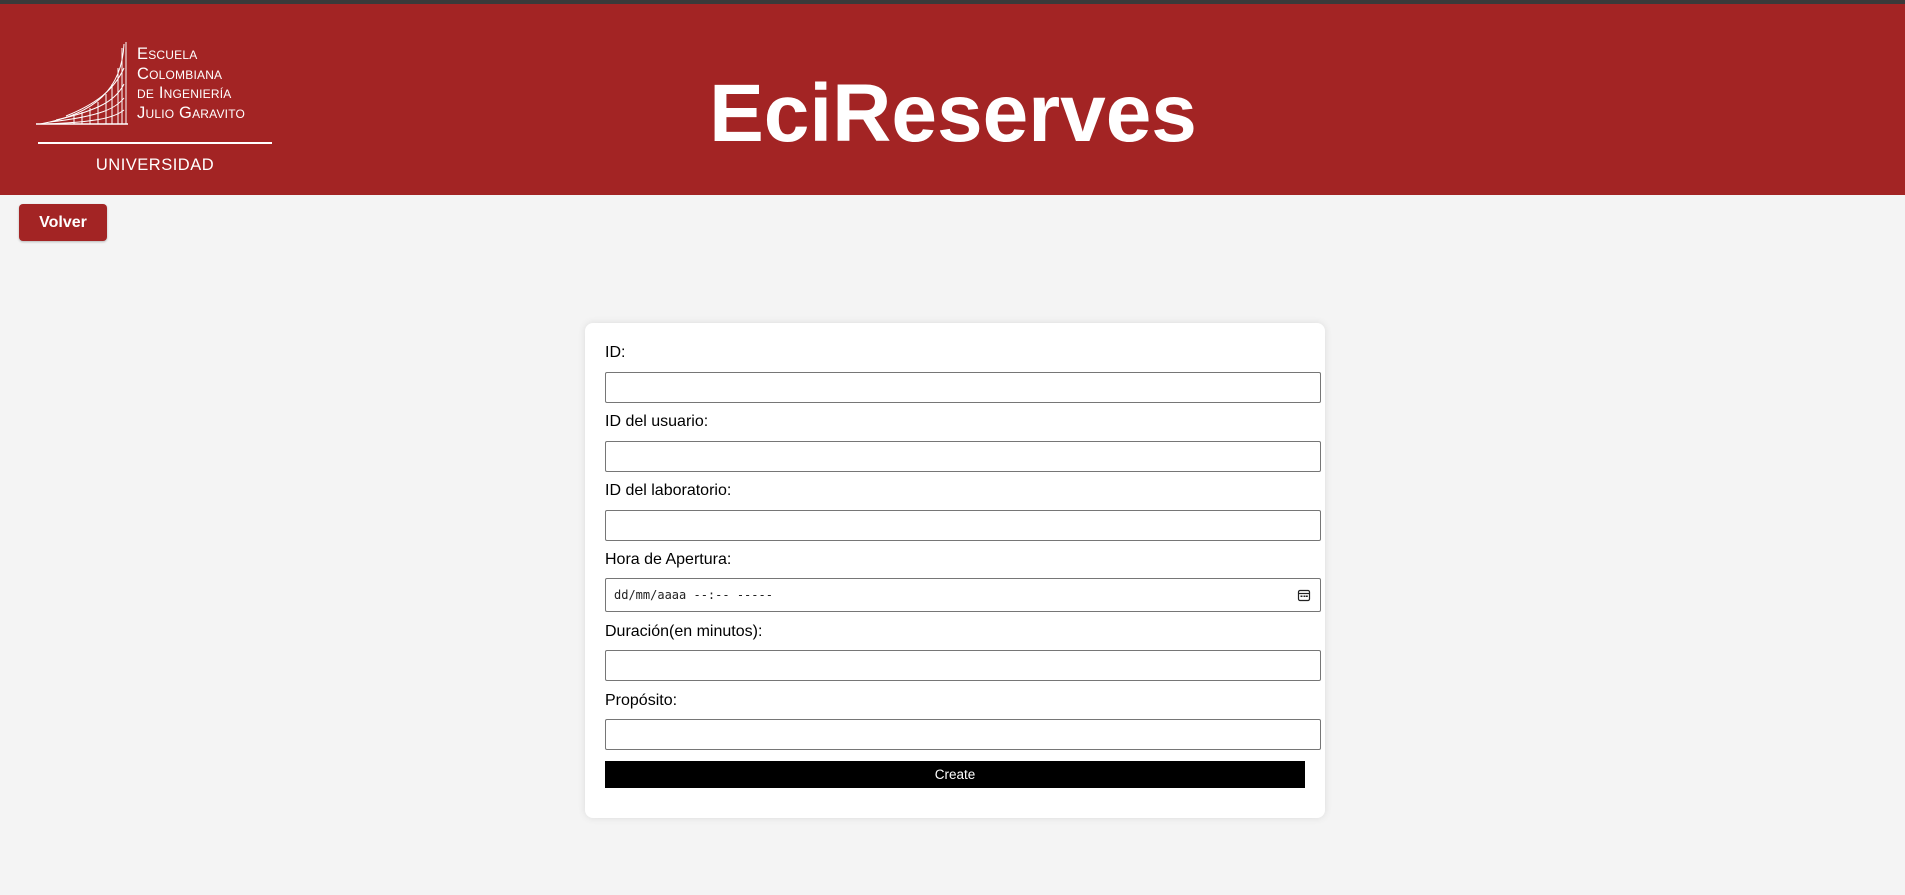 The image size is (1905, 895). I want to click on field-label-duration: Duración(en minutos):, so click(684, 631).